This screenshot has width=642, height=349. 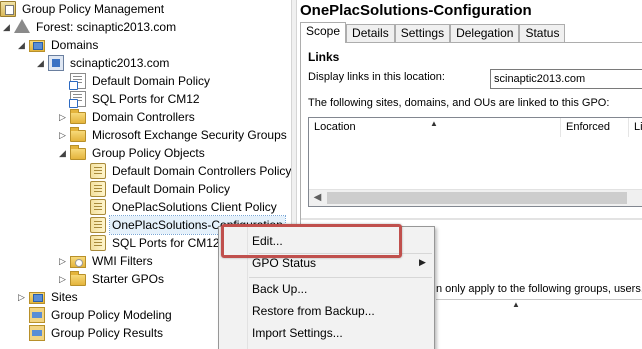 I want to click on display-links-label: Display links in this location:, so click(x=376, y=77).